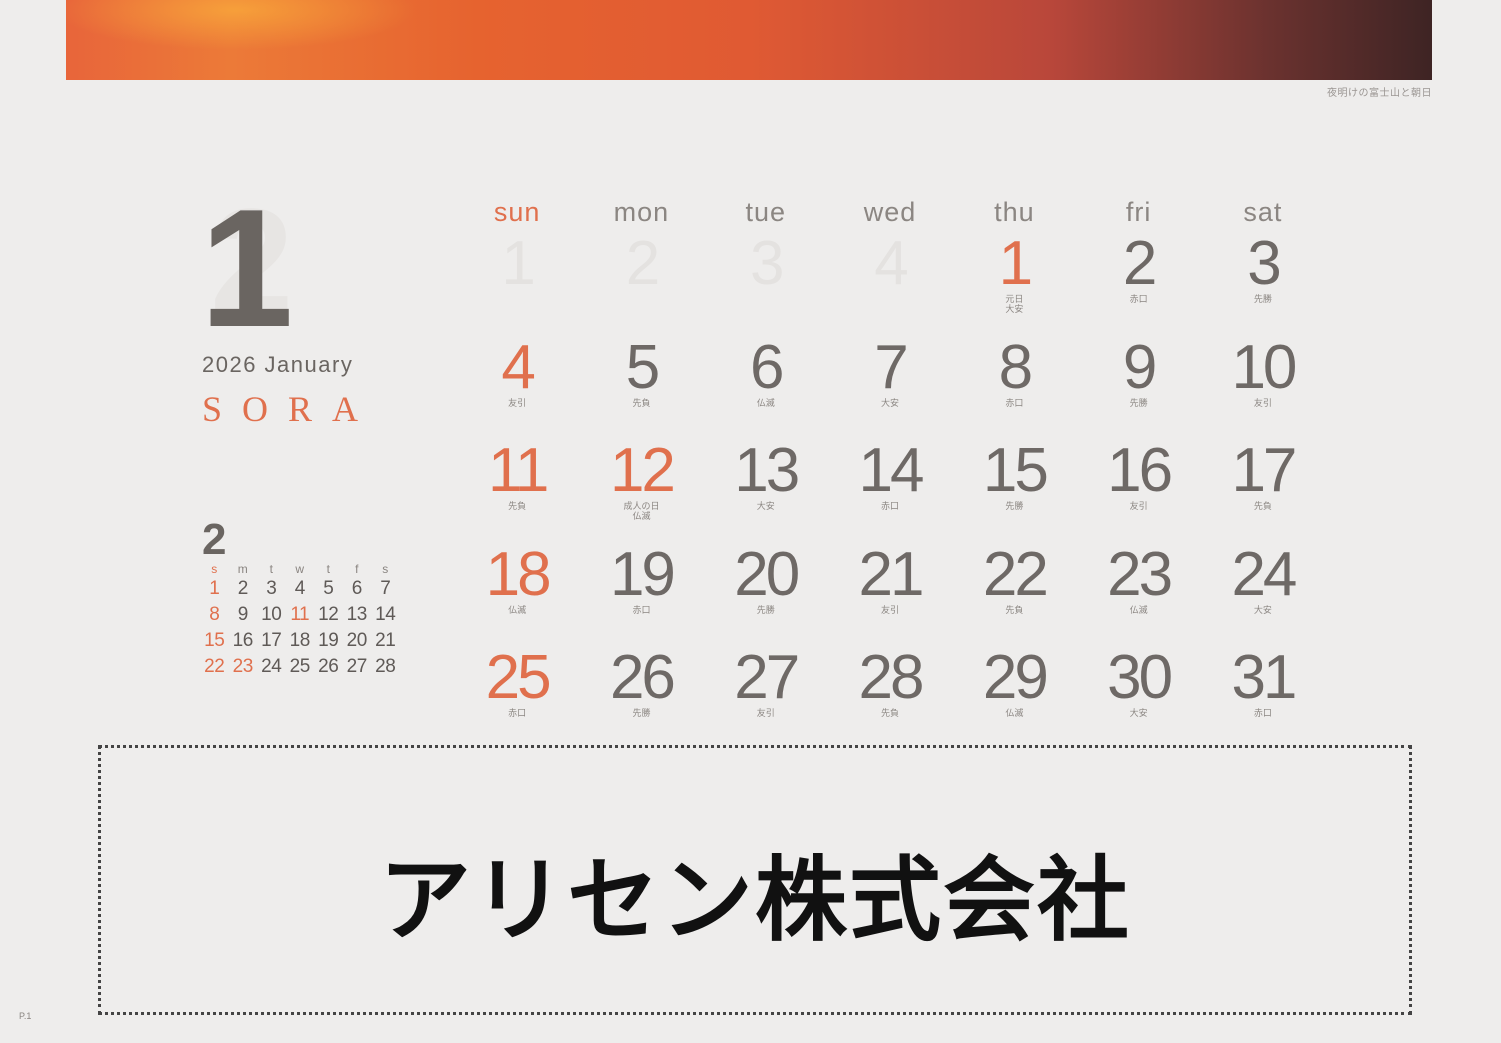 Image resolution: width=1501 pixels, height=1043 pixels. Describe the element at coordinates (300, 640) in the screenshot. I see `mini-day: 18` at that location.